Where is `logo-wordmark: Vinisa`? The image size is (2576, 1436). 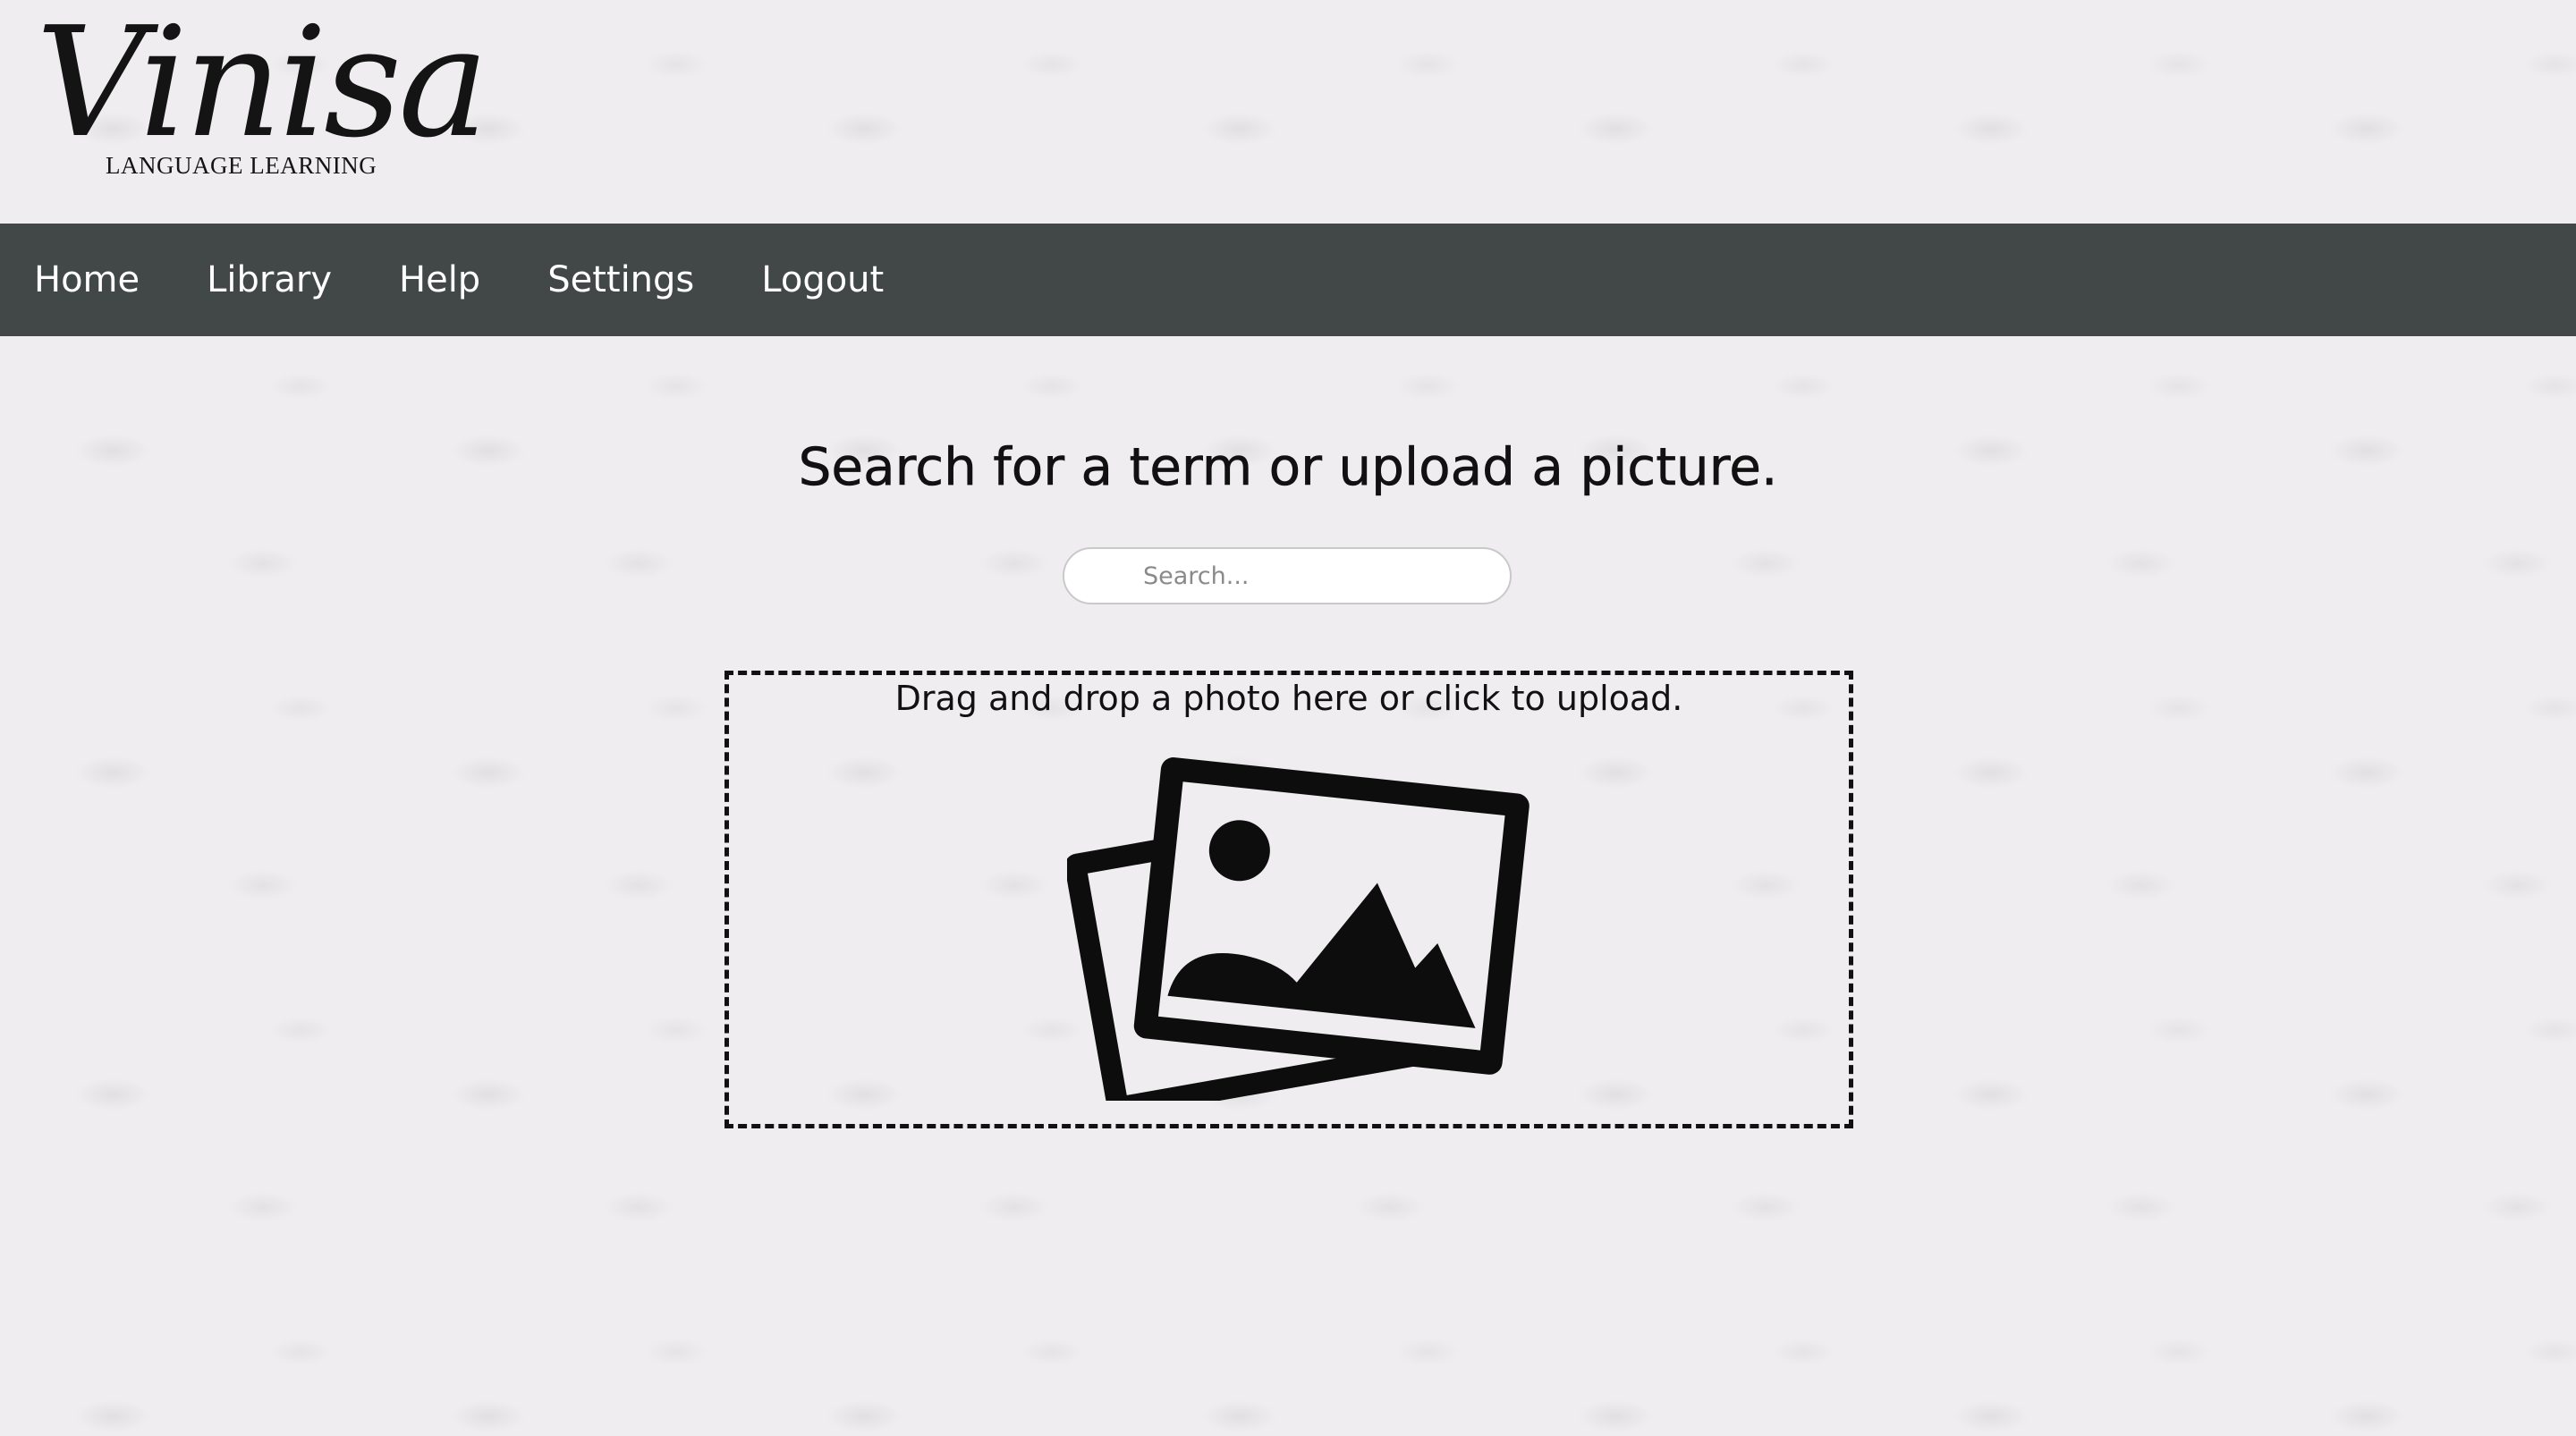 logo-wordmark: Vinisa is located at coordinates (262, 86).